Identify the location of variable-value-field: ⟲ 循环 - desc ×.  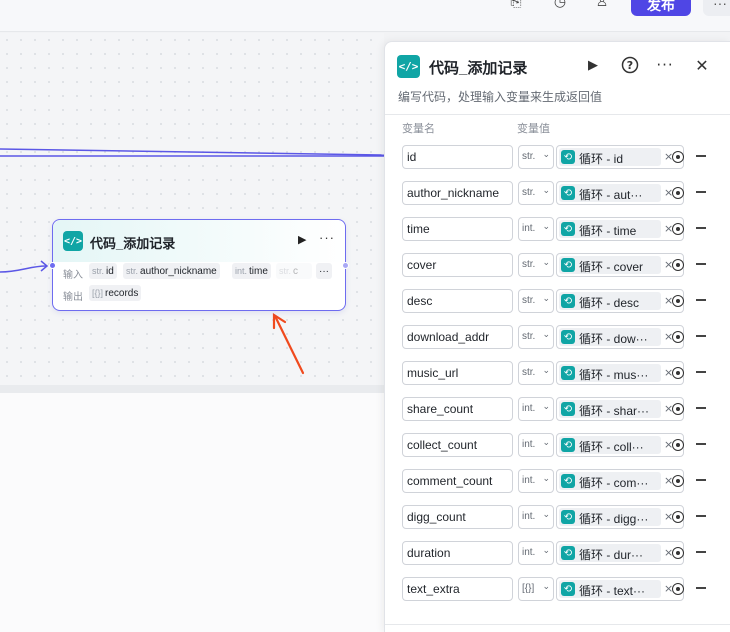
(620, 301).